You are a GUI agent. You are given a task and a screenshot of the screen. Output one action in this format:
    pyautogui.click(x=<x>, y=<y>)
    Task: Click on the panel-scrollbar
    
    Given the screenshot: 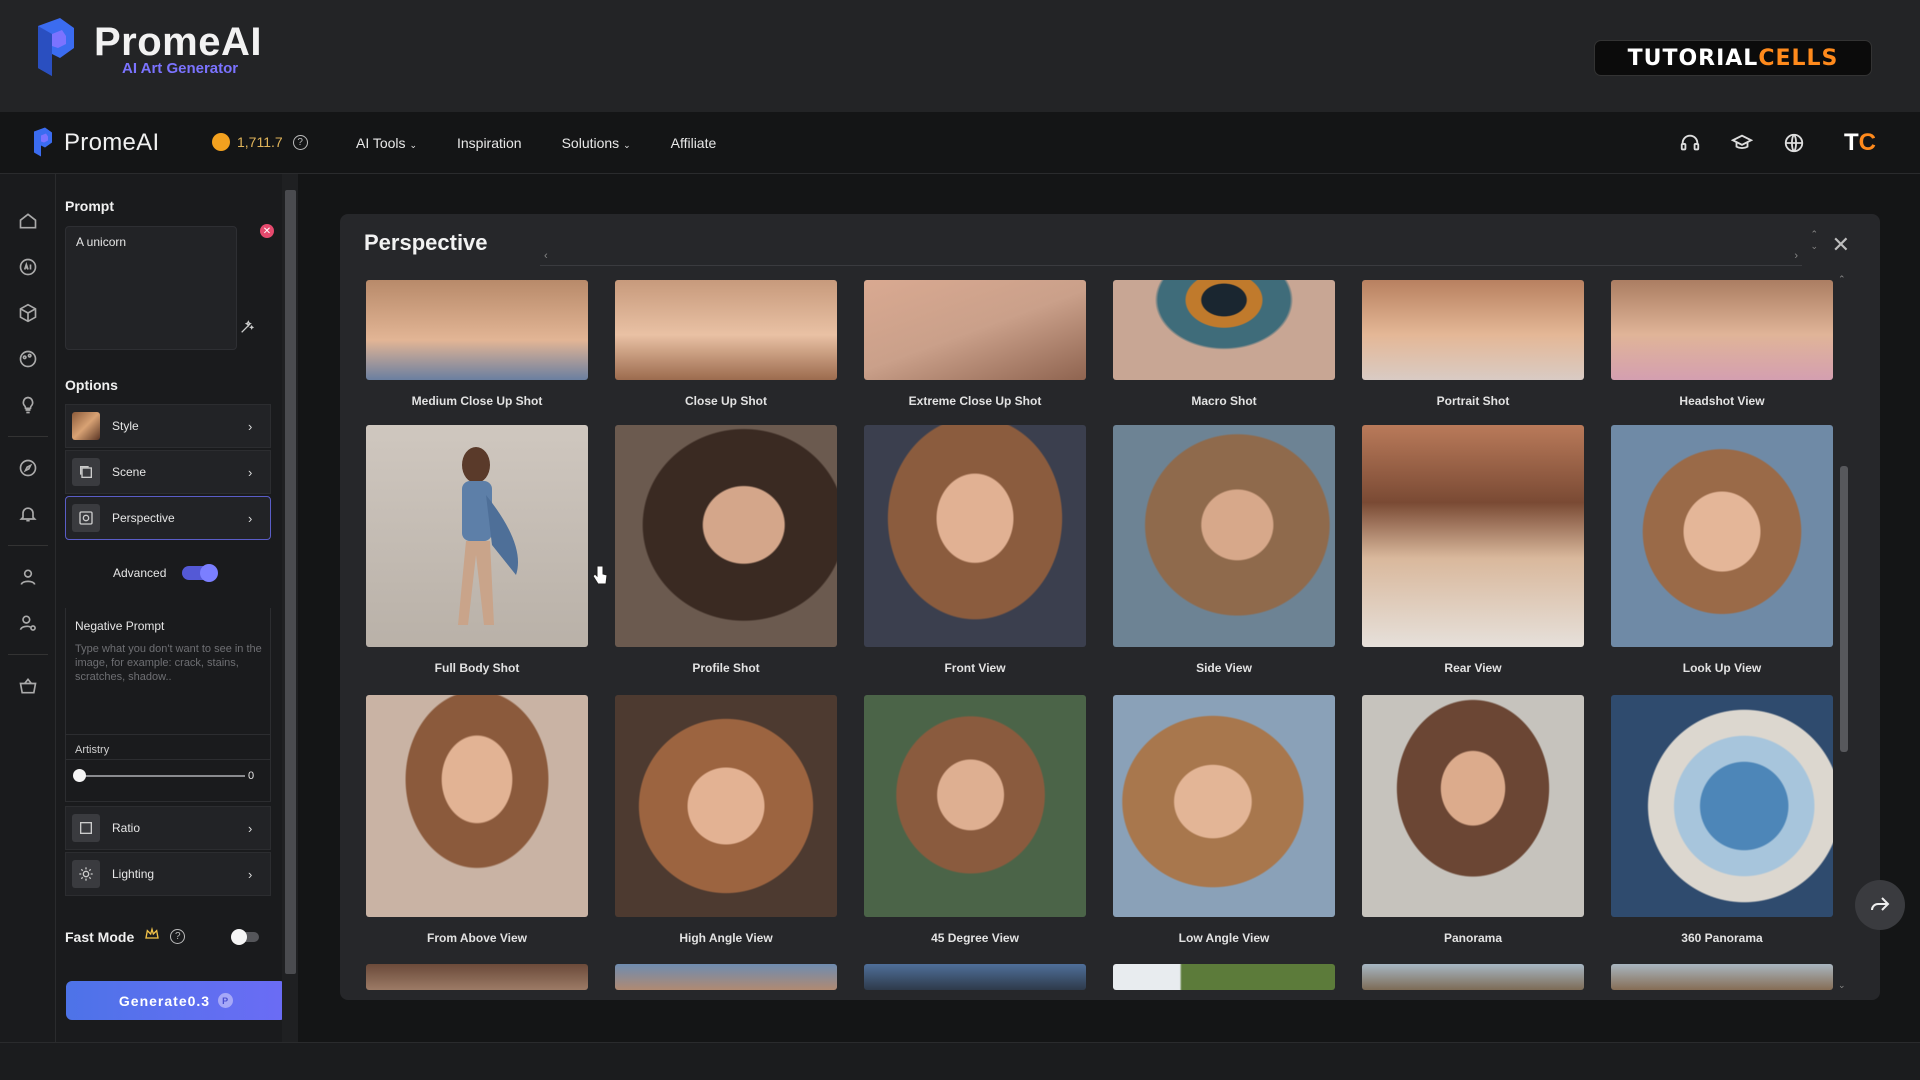 What is the action you would take?
    pyautogui.click(x=290, y=608)
    